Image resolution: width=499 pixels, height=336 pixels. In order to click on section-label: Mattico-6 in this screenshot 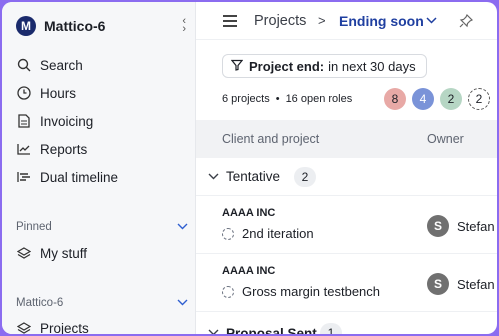, I will do `click(40, 303)`.